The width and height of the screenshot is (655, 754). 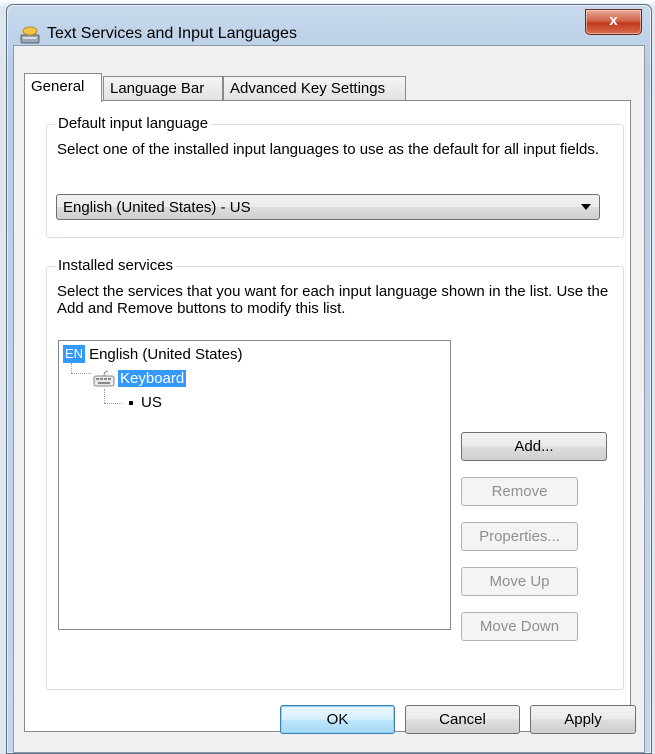 I want to click on close-button: x, so click(x=613, y=22).